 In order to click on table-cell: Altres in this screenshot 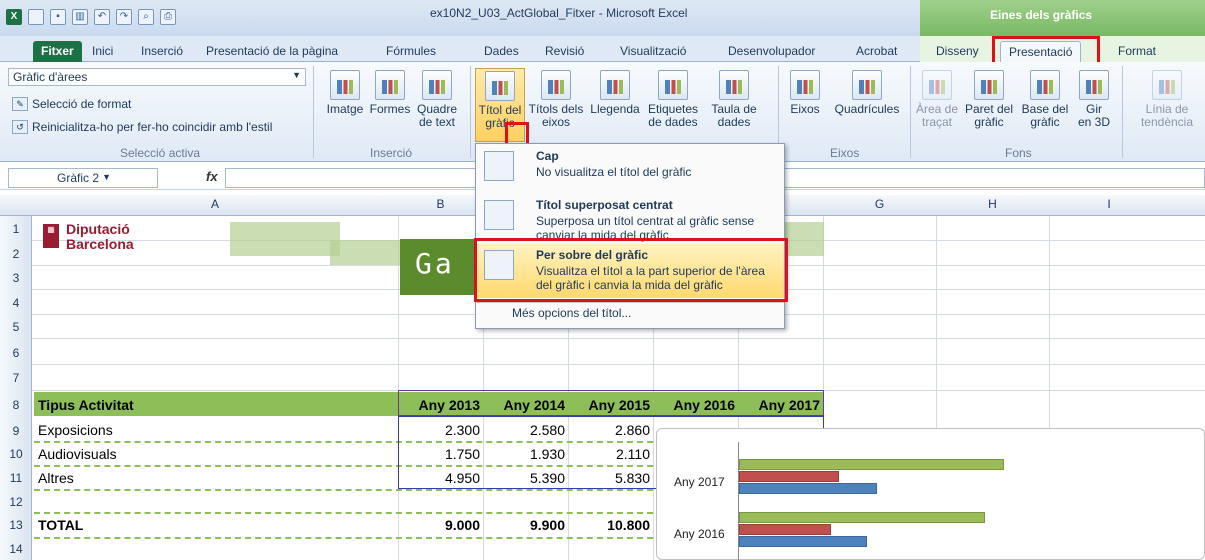, I will do `click(56, 478)`.